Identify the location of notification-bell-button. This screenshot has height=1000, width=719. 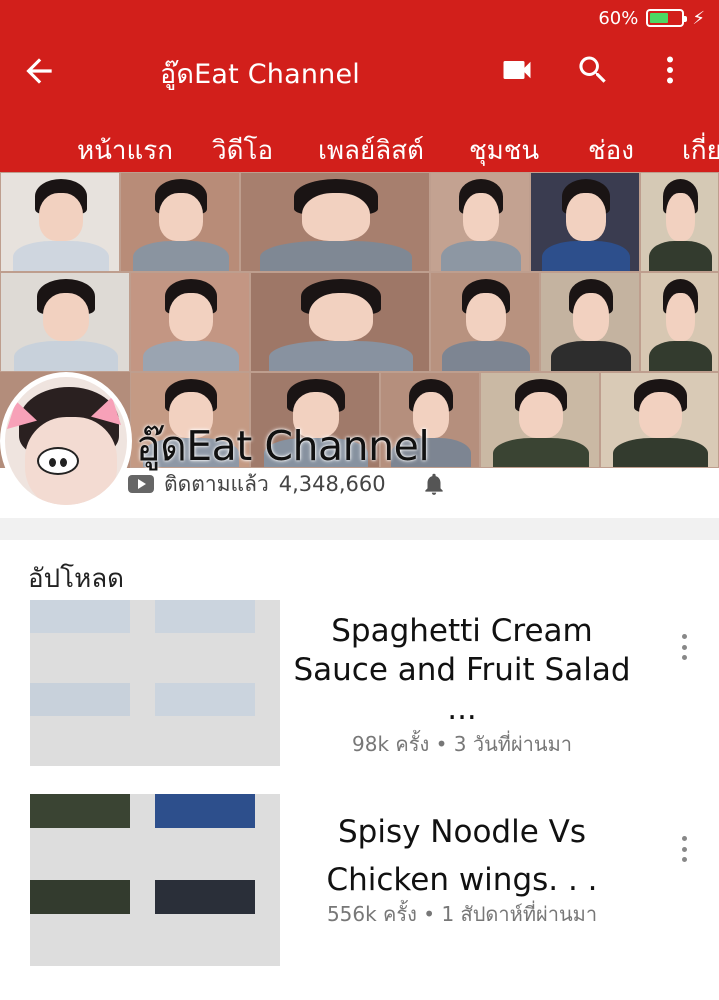
(434, 484).